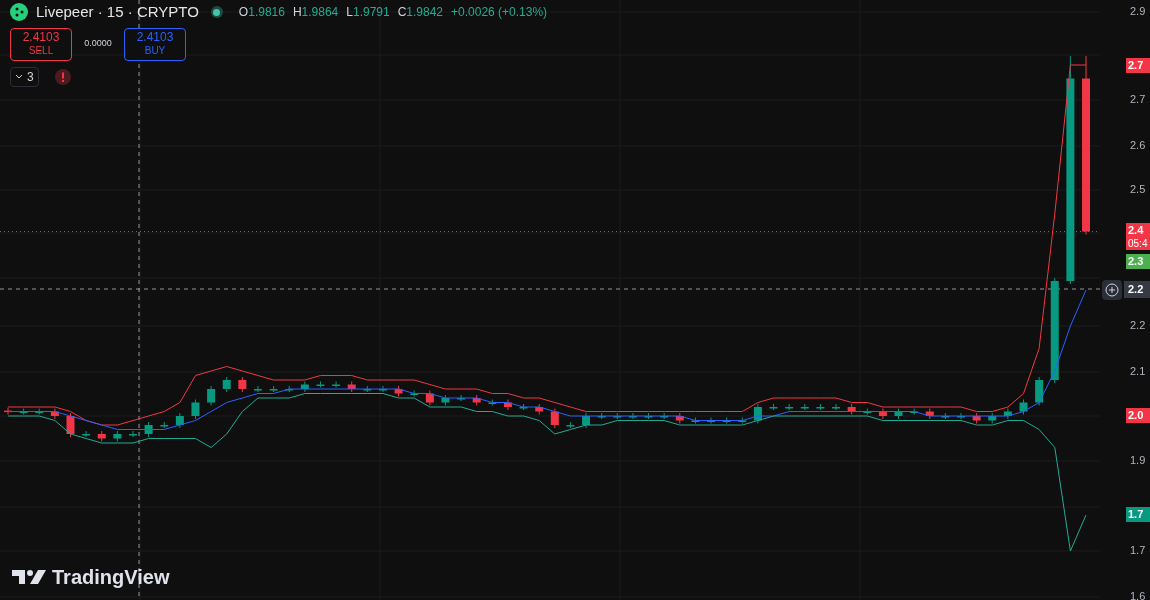 The height and width of the screenshot is (600, 1150). Describe the element at coordinates (499, 13) in the screenshot. I see `price-change: +0.0026 (+0.13%)` at that location.